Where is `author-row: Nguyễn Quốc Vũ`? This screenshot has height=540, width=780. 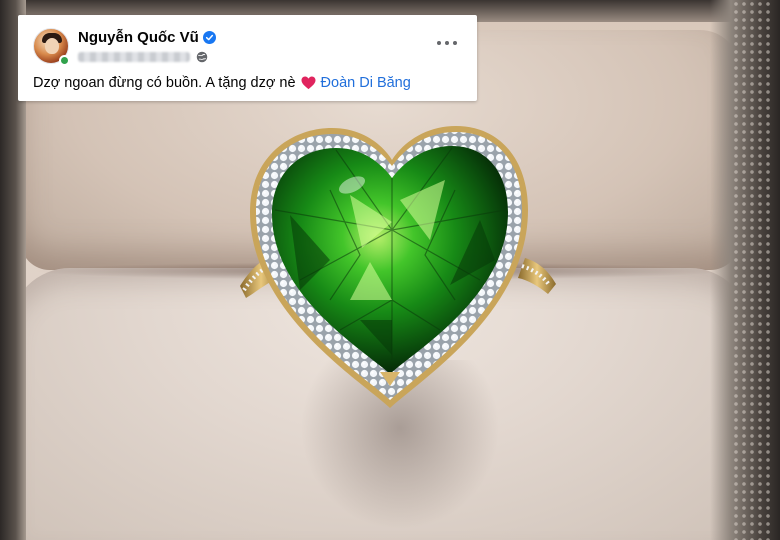 author-row: Nguyễn Quốc Vũ is located at coordinates (147, 37).